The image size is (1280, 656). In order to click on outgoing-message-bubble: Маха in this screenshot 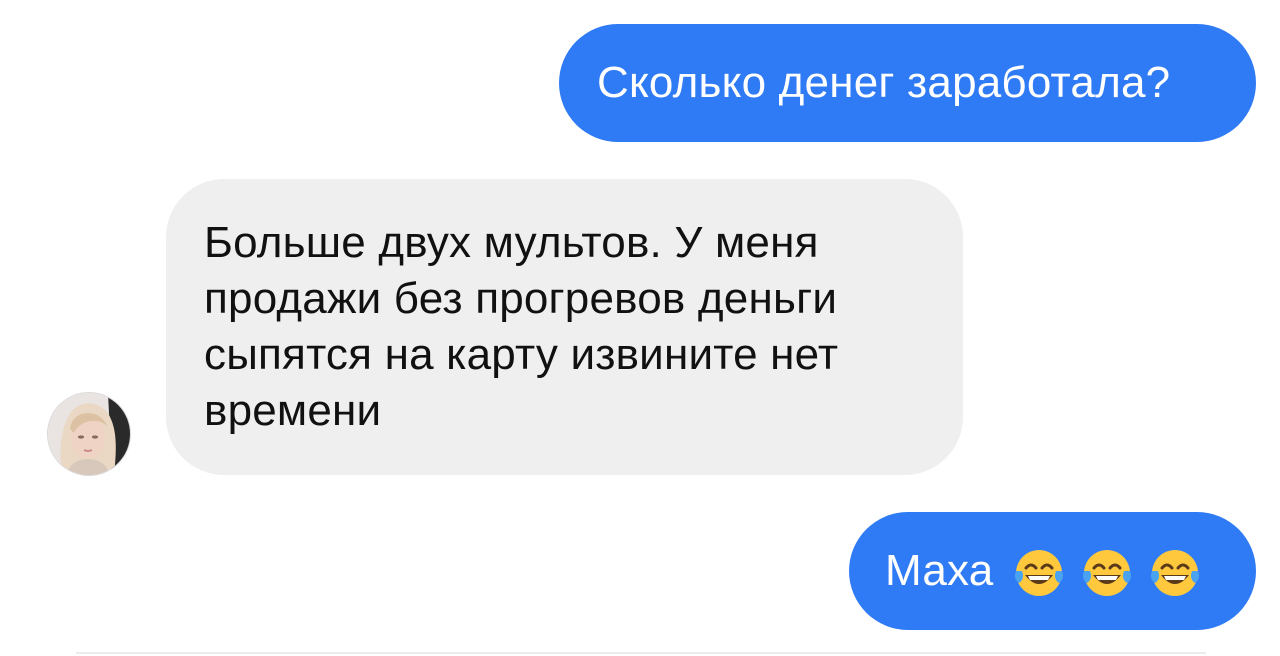, I will do `click(1052, 571)`.